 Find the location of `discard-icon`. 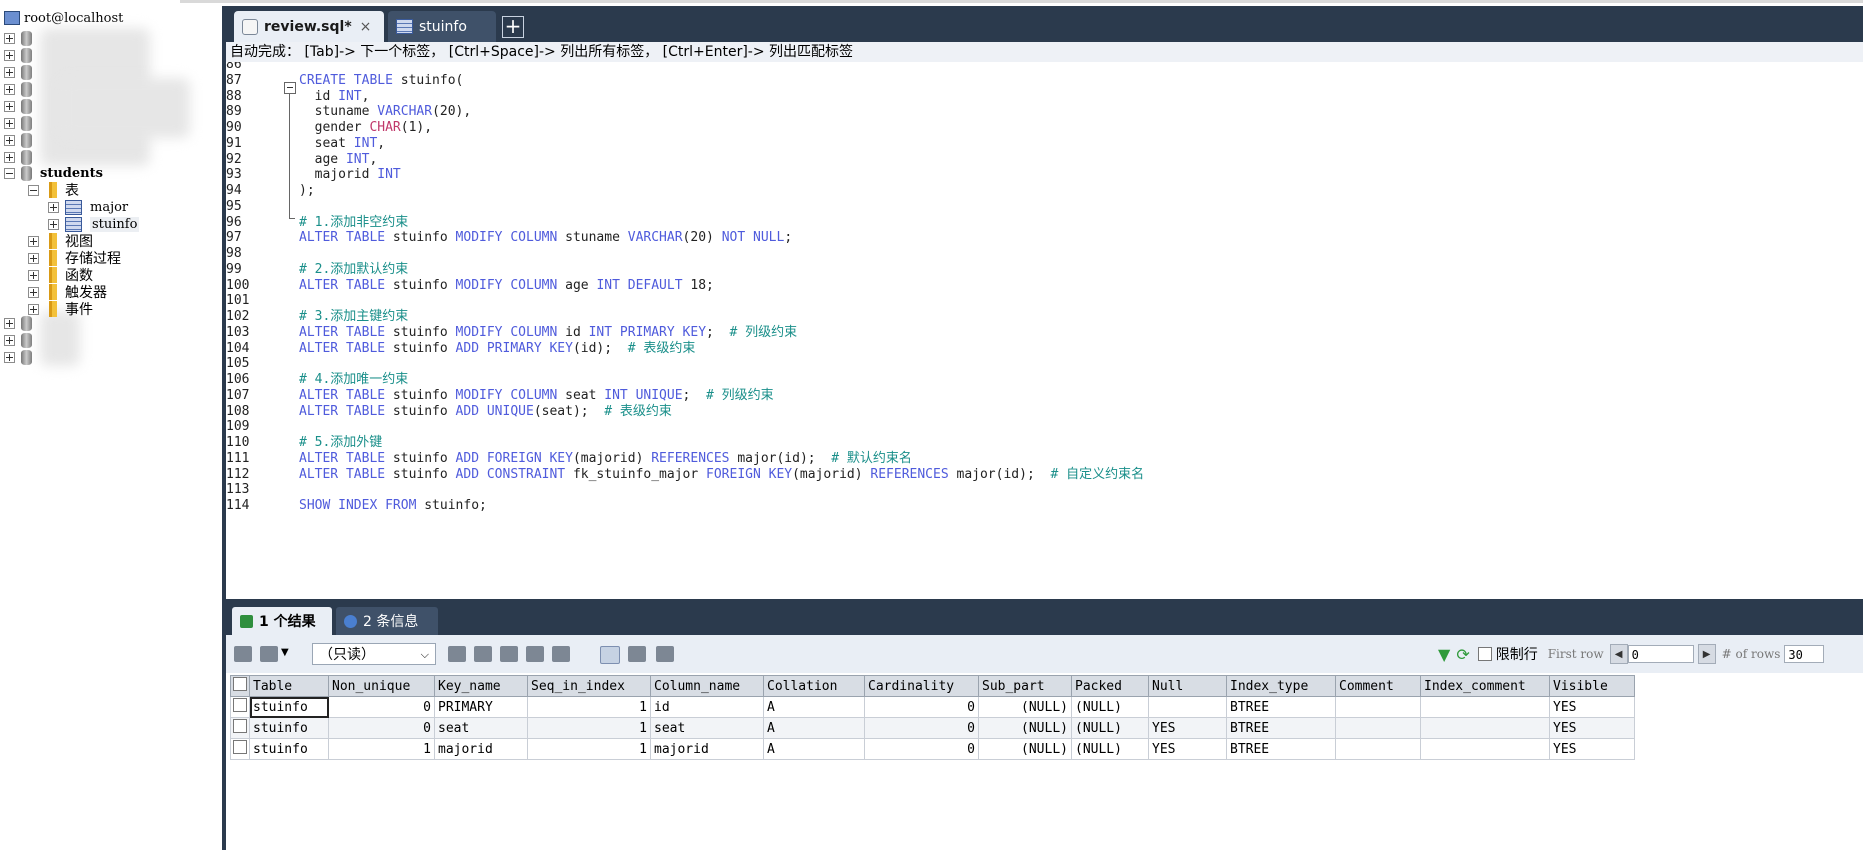

discard-icon is located at coordinates (561, 654).